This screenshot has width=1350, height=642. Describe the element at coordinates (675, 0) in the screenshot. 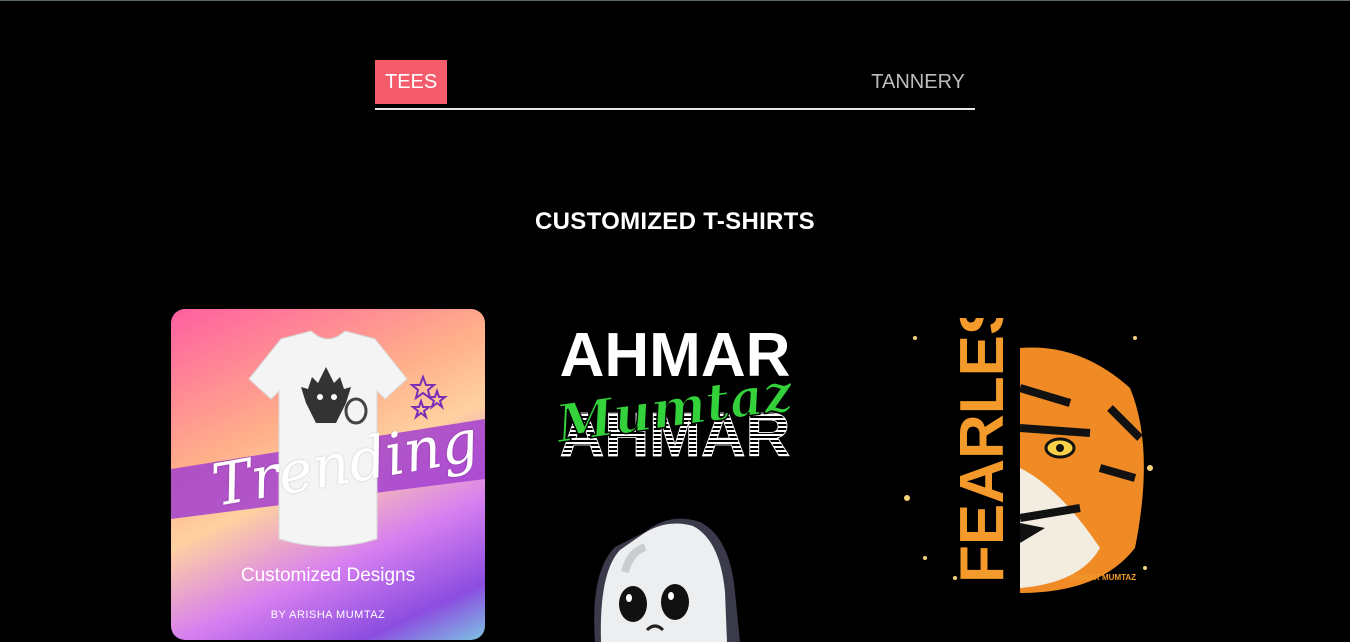

I see `top-border` at that location.